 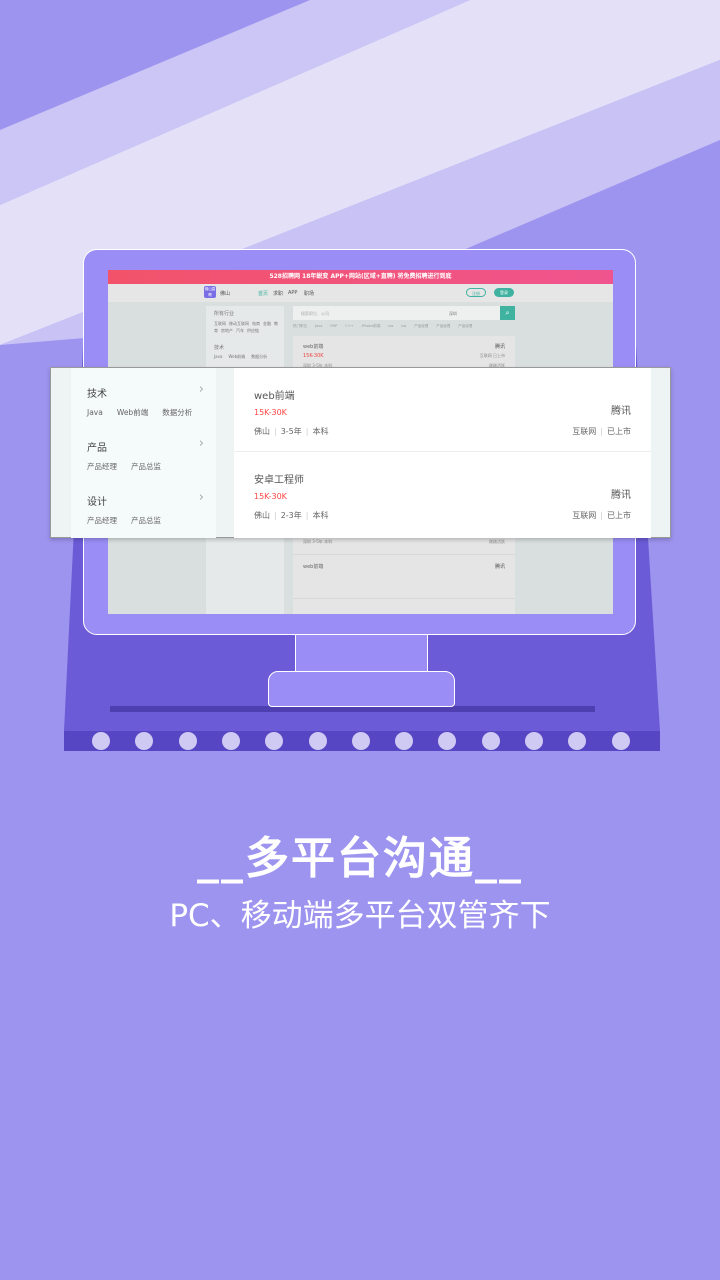 I want to click on nav-career: 职场, so click(x=309, y=293).